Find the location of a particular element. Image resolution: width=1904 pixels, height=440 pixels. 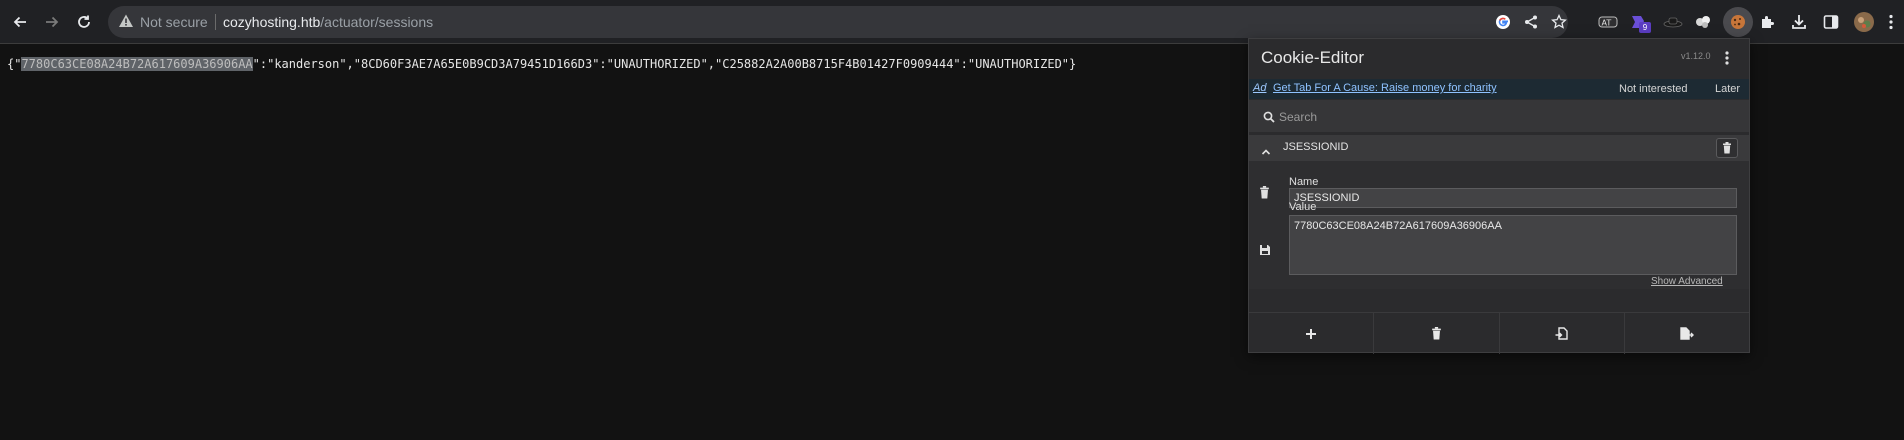

import-icon is located at coordinates (1561, 333).